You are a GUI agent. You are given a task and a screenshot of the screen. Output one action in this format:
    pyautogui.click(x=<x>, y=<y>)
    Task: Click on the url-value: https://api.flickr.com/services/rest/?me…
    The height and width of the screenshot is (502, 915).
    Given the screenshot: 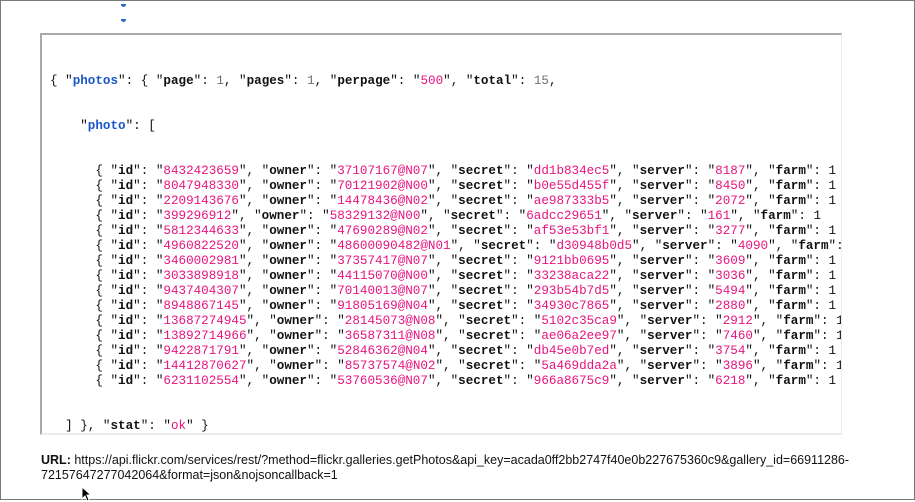 What is the action you would take?
    pyautogui.click(x=445, y=467)
    